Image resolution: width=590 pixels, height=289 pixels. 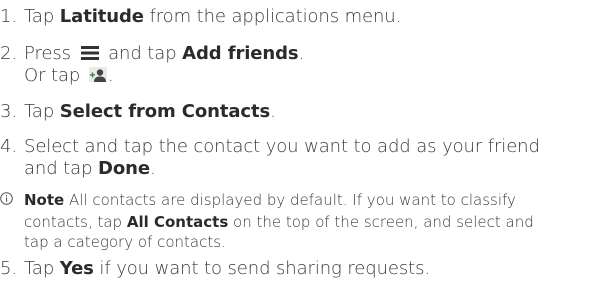 I want to click on note-line: tap a category of contacts., so click(x=125, y=242).